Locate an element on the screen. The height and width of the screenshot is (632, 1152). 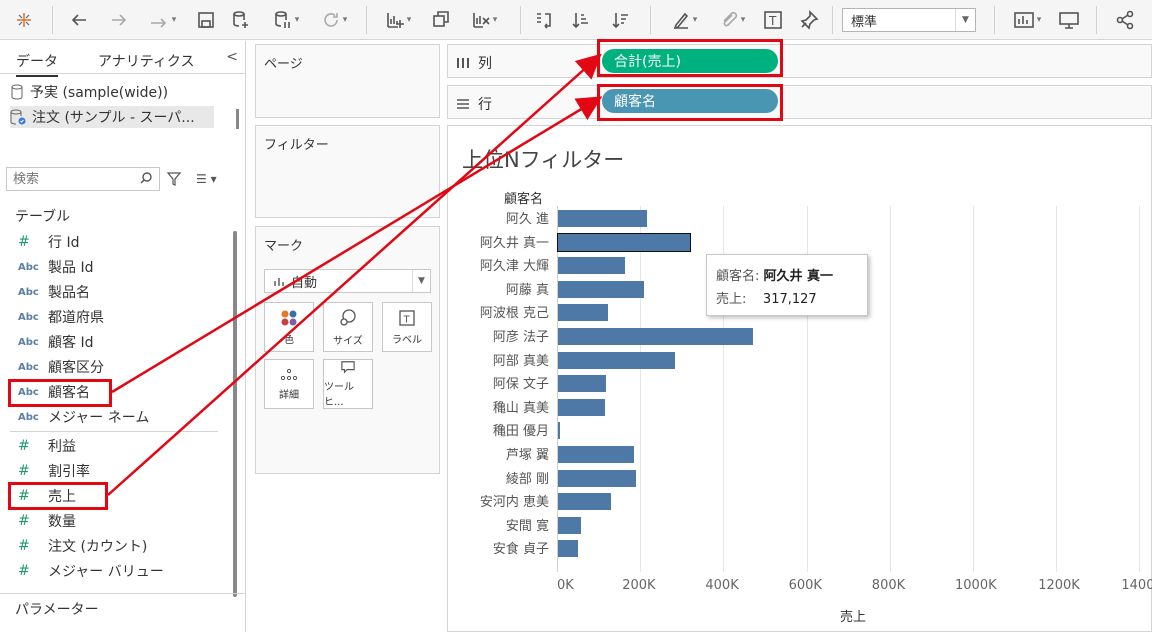
collapse-pane-icon: < is located at coordinates (232, 57).